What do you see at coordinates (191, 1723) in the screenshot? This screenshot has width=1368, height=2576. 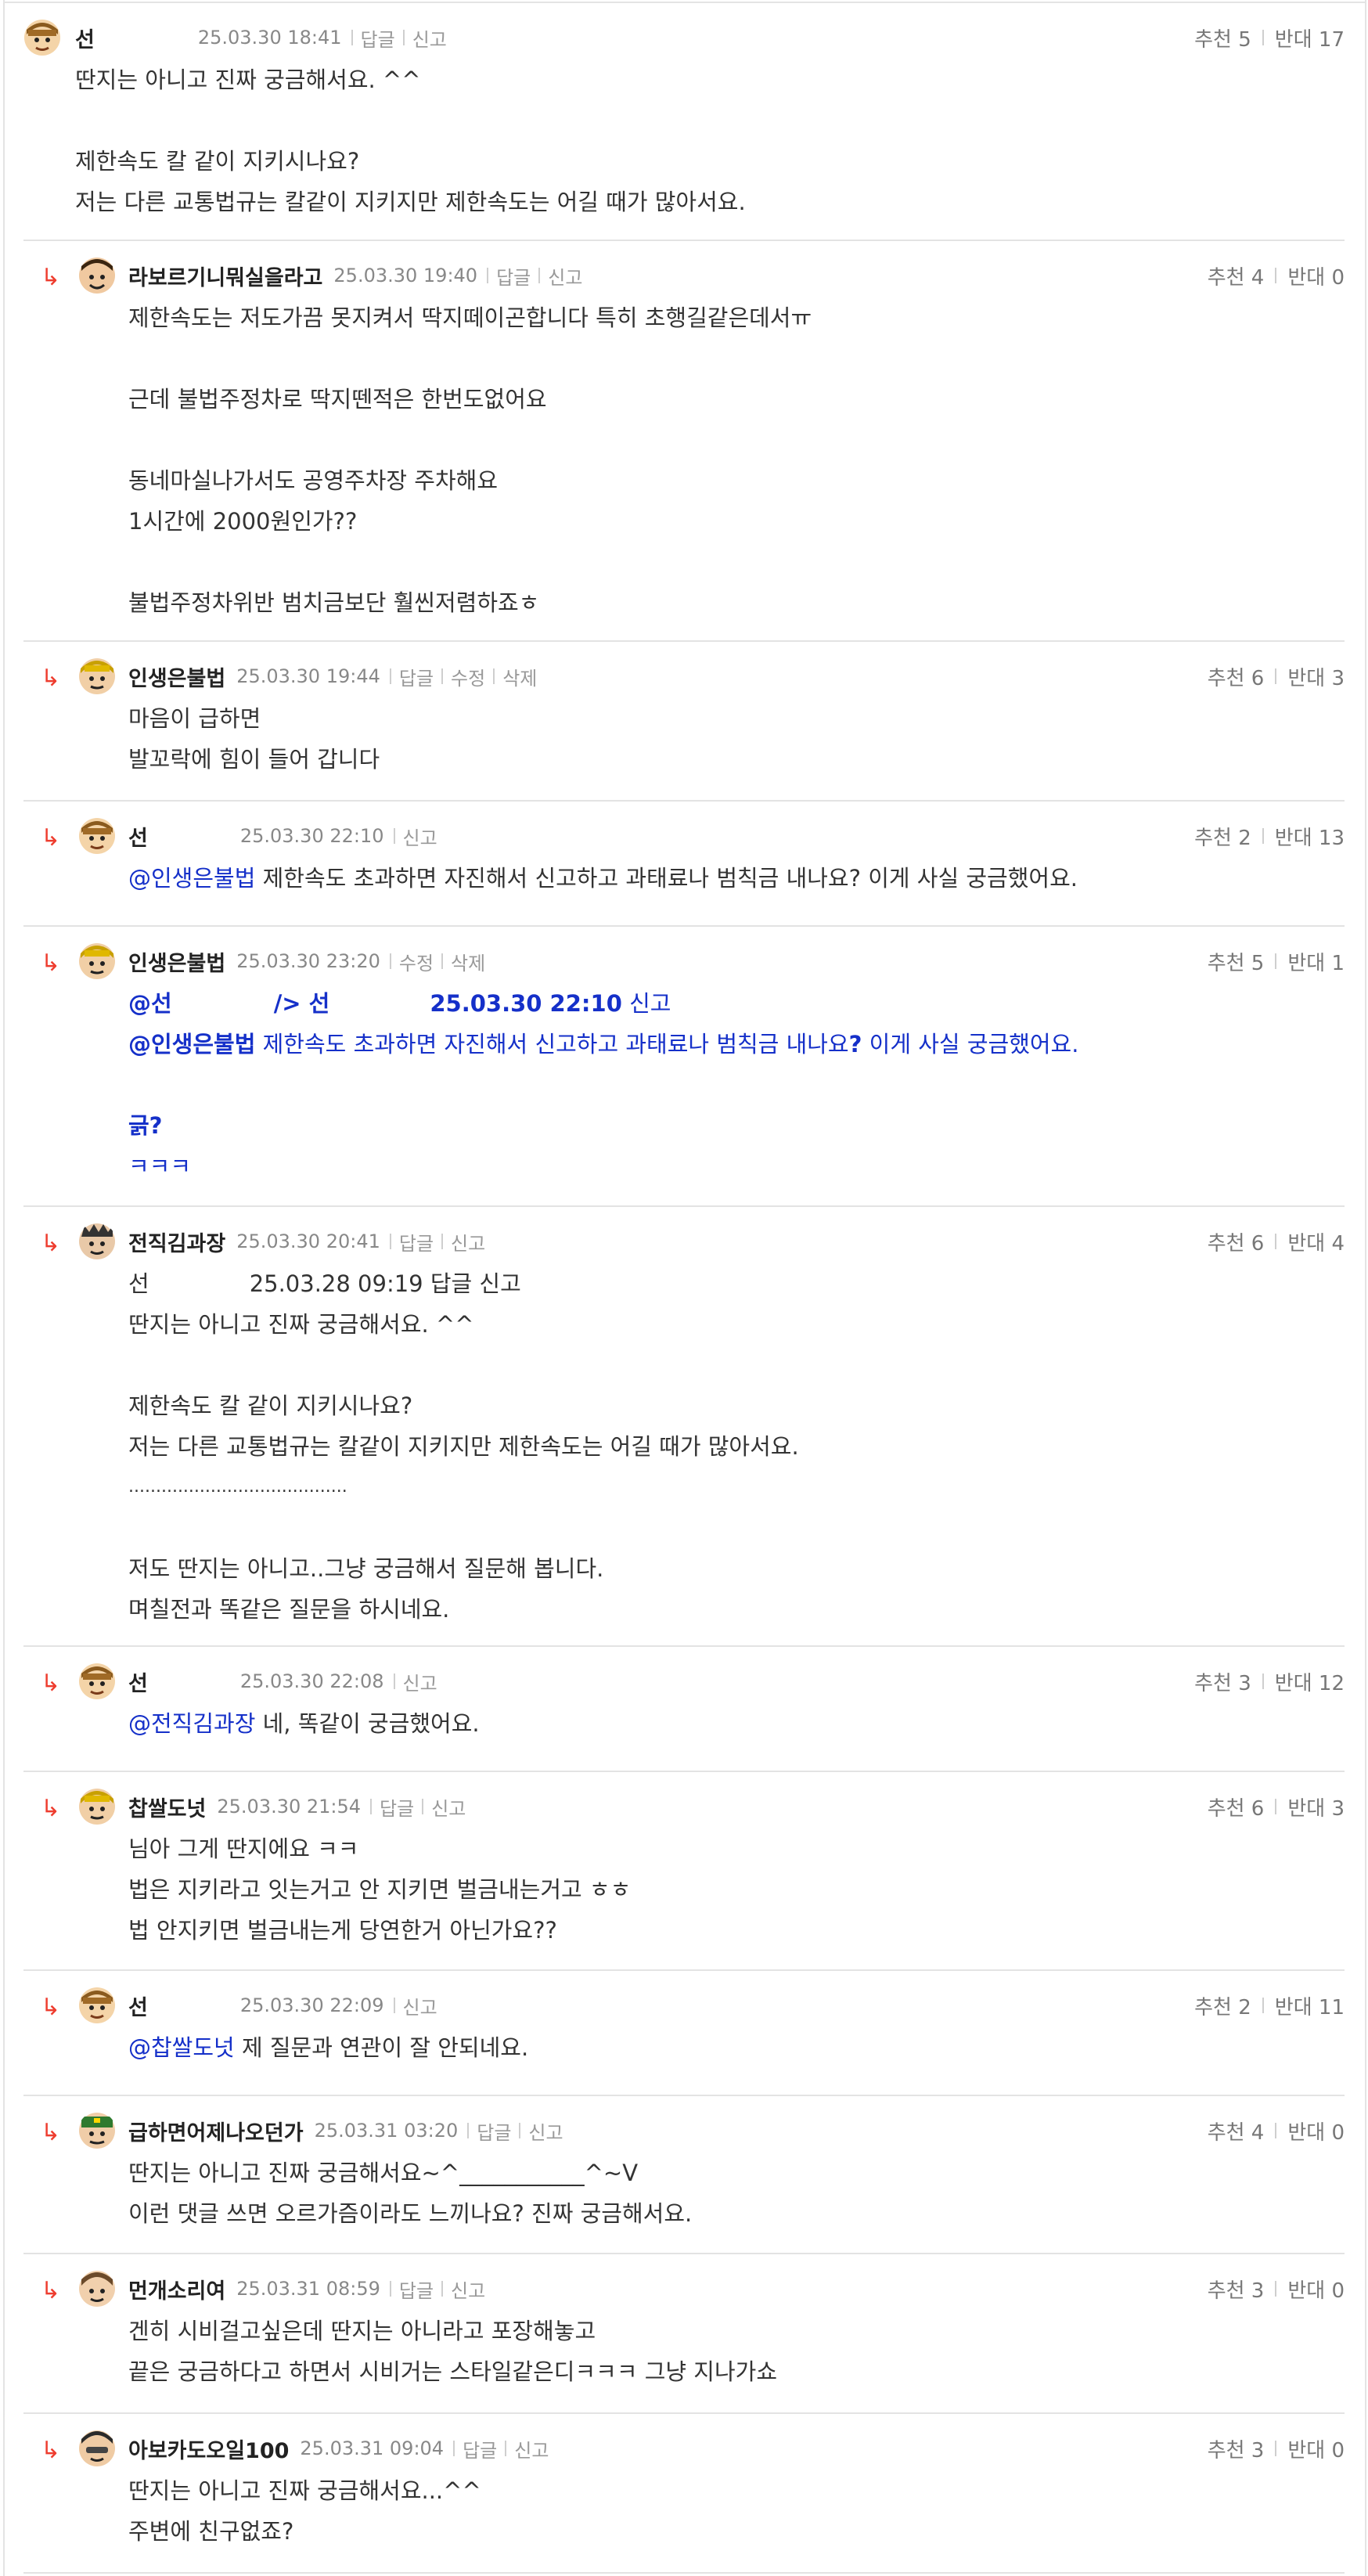 I see `mention-link: @전직김과장` at bounding box center [191, 1723].